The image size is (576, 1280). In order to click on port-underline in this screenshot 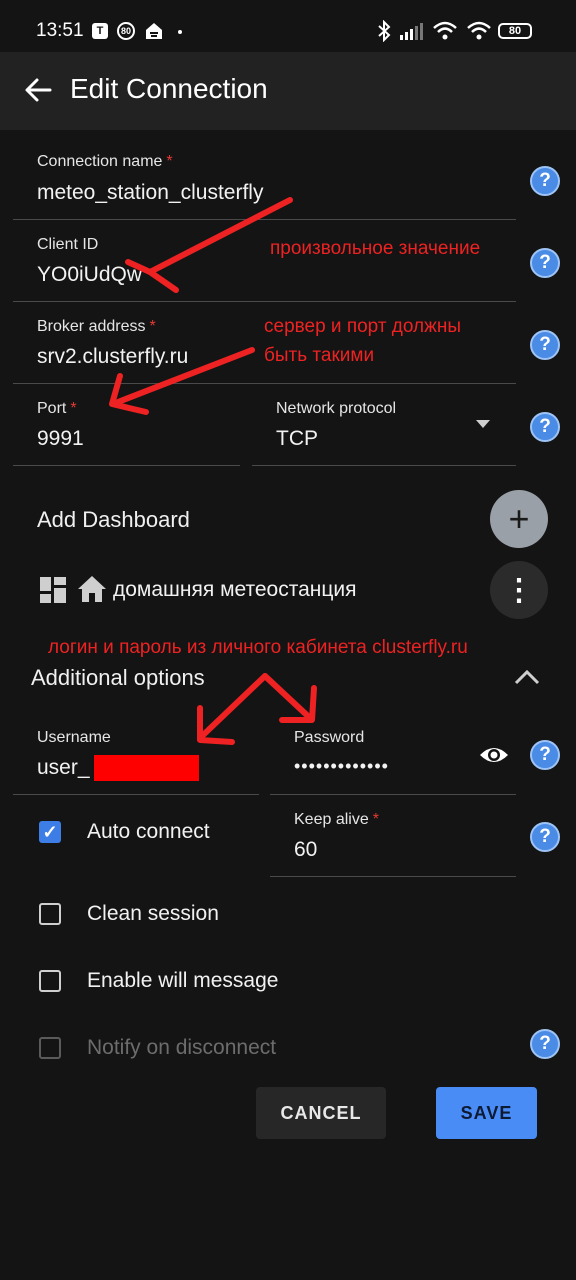, I will do `click(126, 465)`.